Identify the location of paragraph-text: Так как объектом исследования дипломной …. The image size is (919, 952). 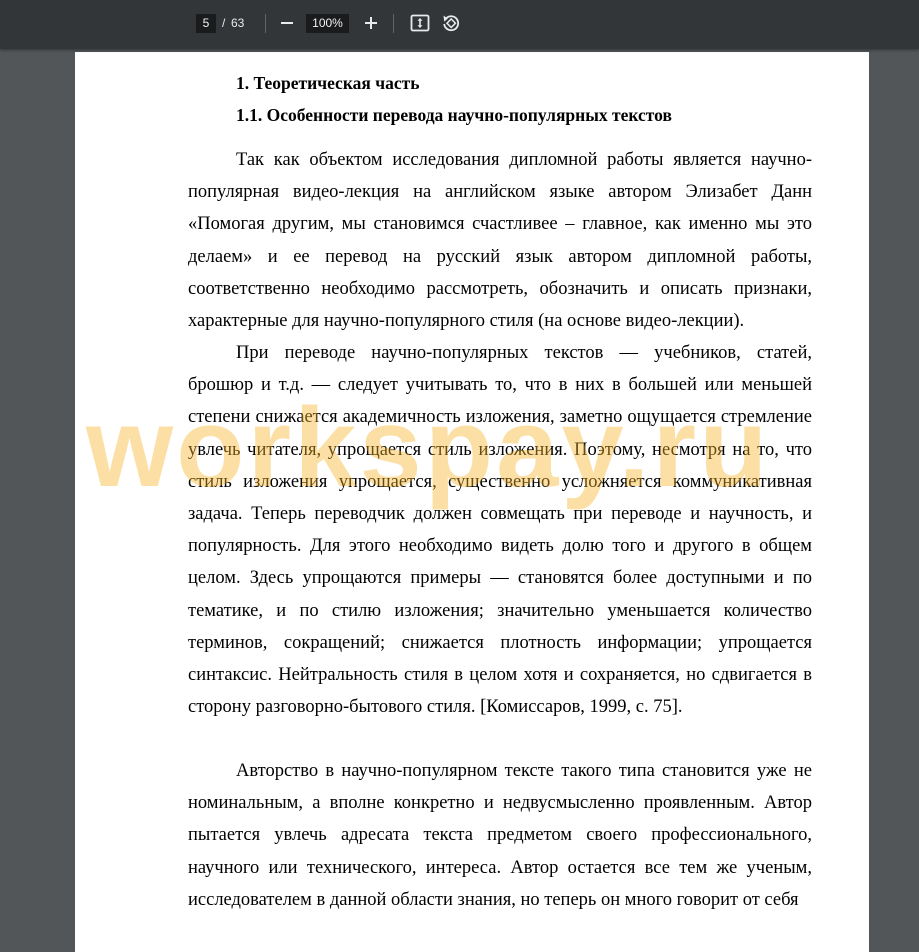
(500, 241).